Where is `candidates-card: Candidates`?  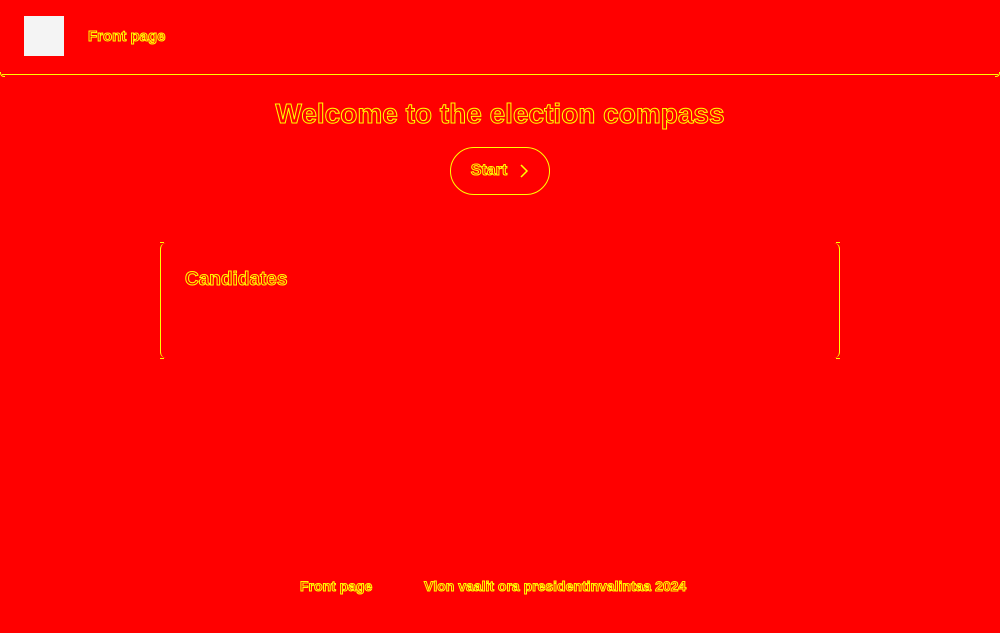
candidates-card: Candidates is located at coordinates (500, 300).